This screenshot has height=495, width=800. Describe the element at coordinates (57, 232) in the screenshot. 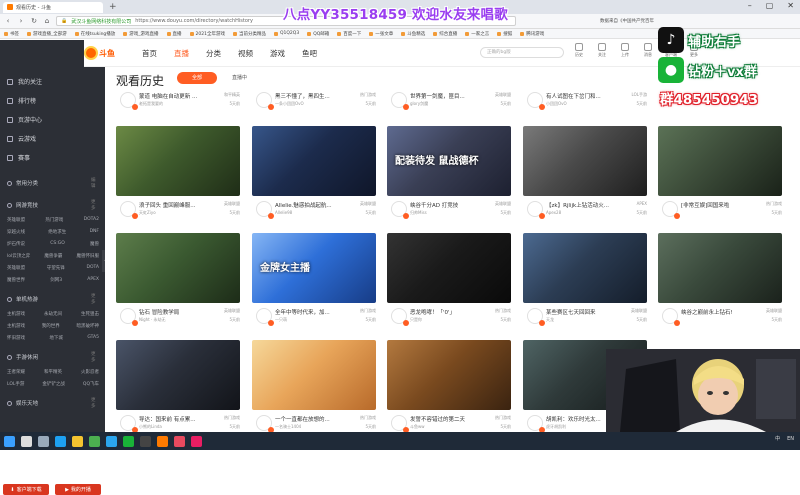

I see `category-link: 绝地求生` at that location.